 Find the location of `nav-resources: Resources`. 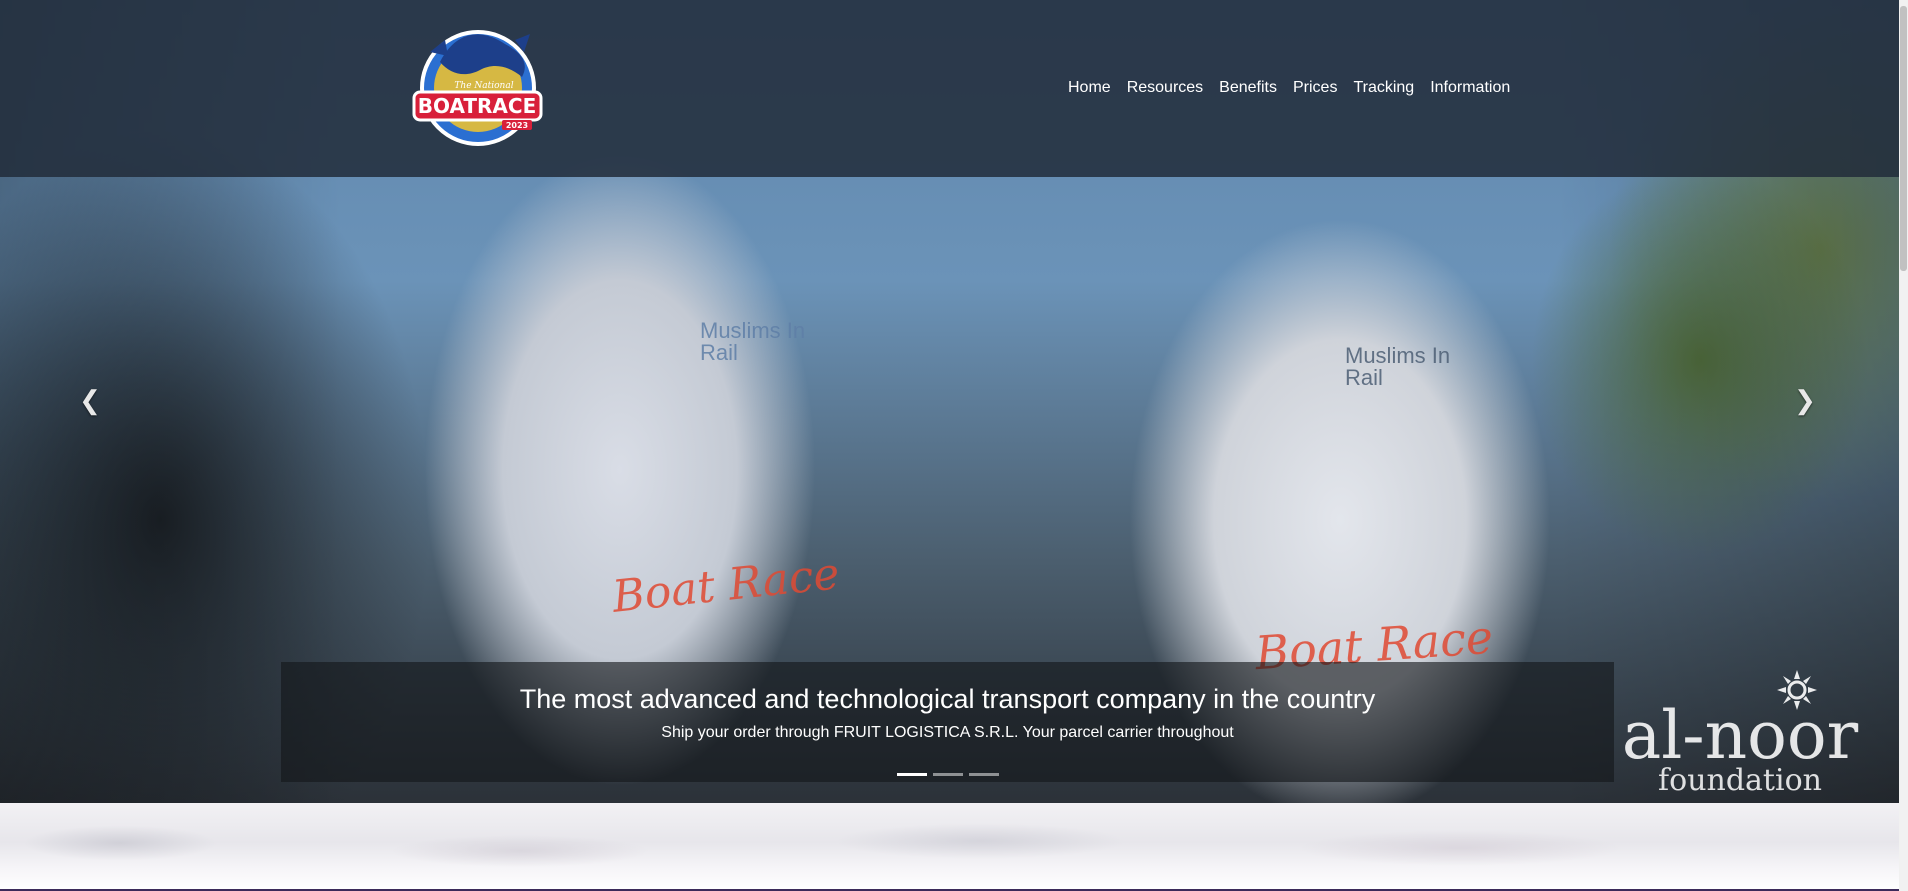

nav-resources: Resources is located at coordinates (1165, 88).